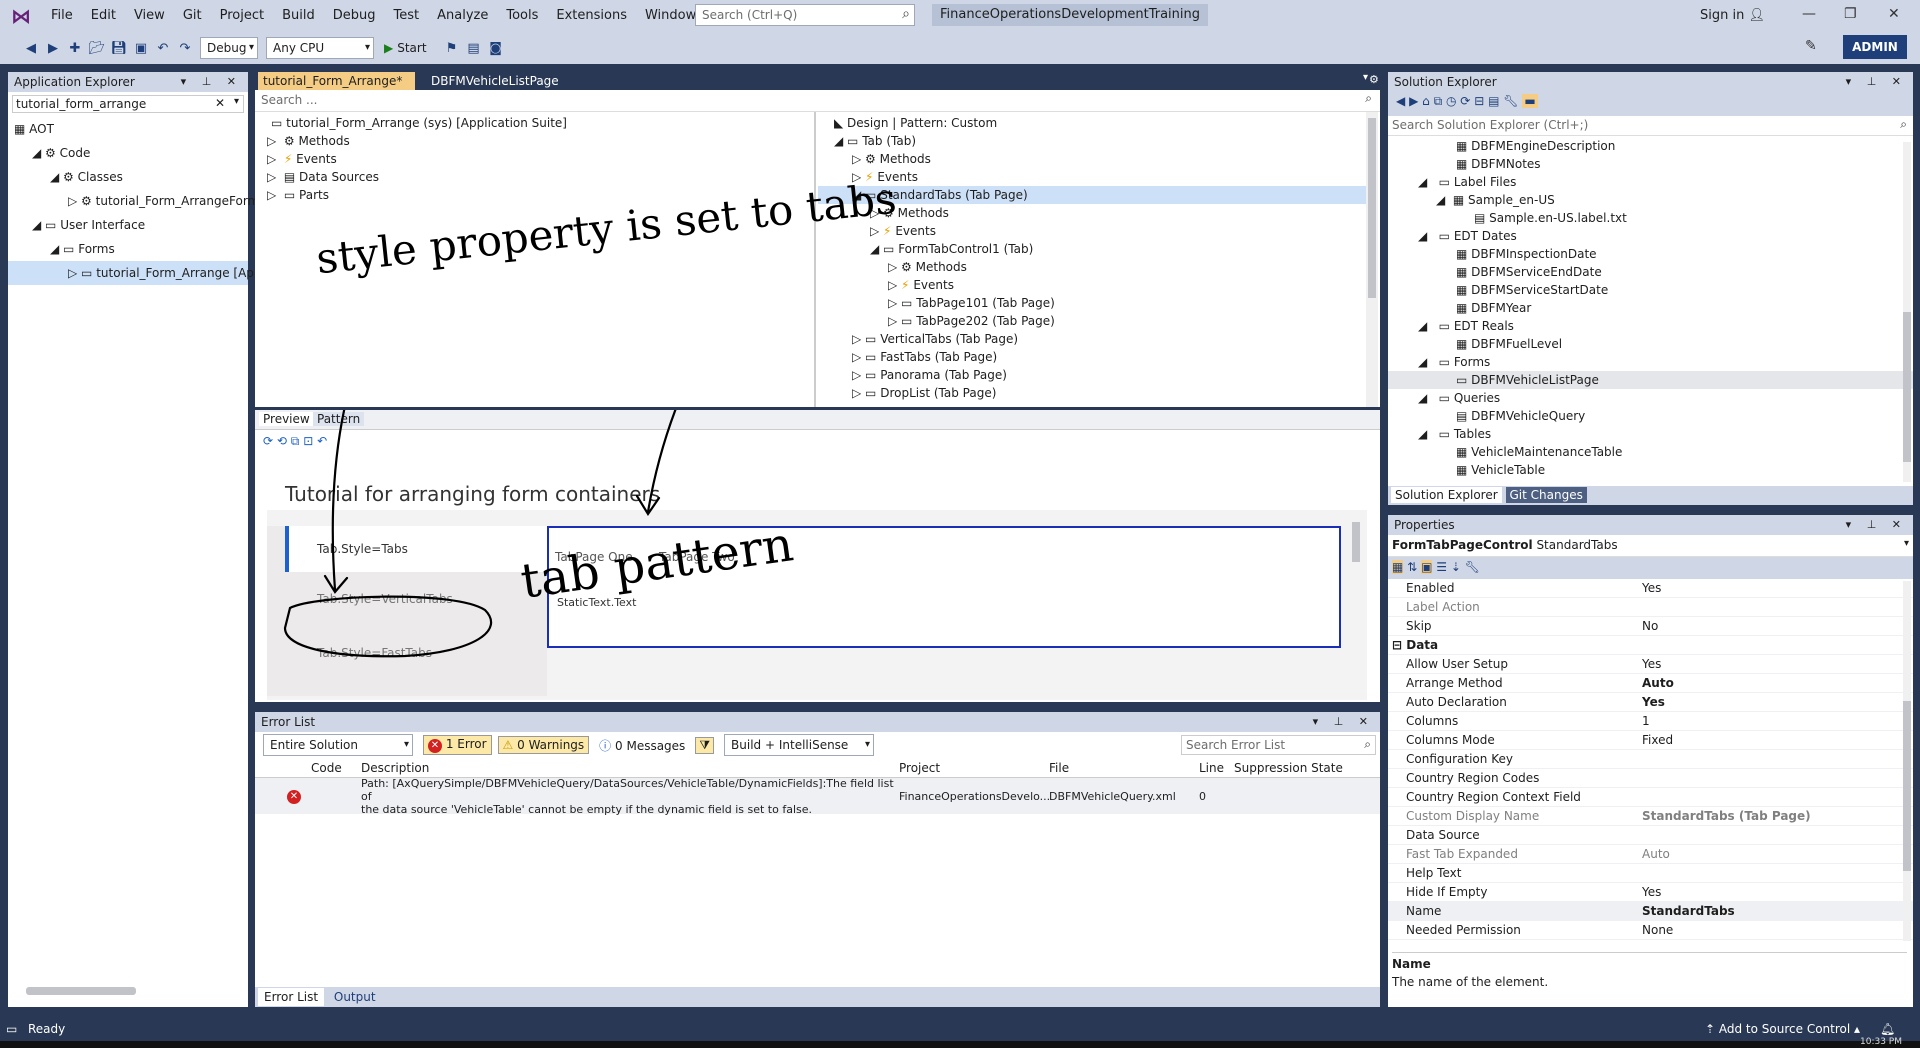 The height and width of the screenshot is (1048, 1920). What do you see at coordinates (1092, 195) in the screenshot?
I see `standard-tabs-node: ◢ ▭ StandardTabs (Tab Page)` at bounding box center [1092, 195].